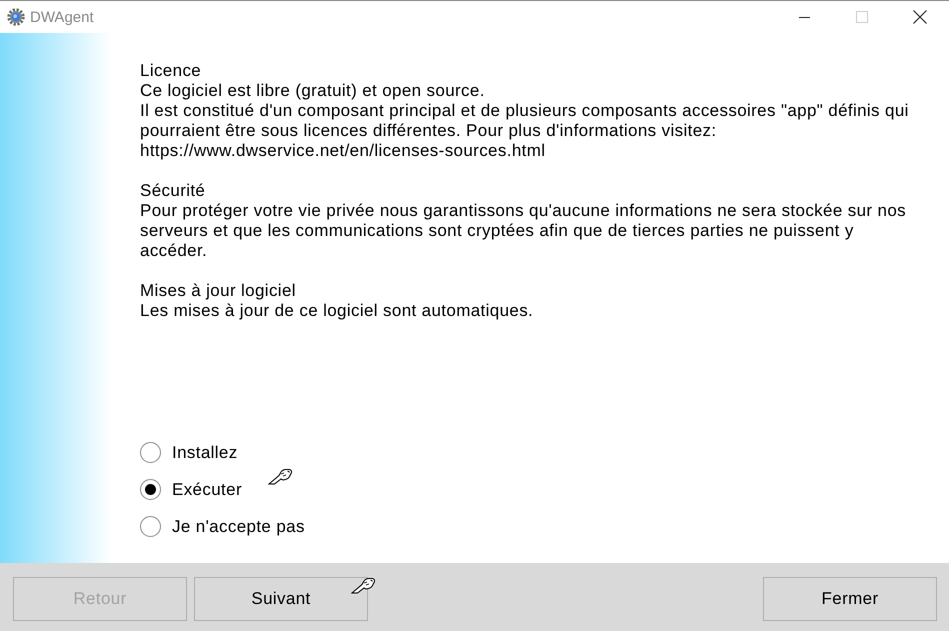  I want to click on nav-button: Suivant, so click(281, 599).